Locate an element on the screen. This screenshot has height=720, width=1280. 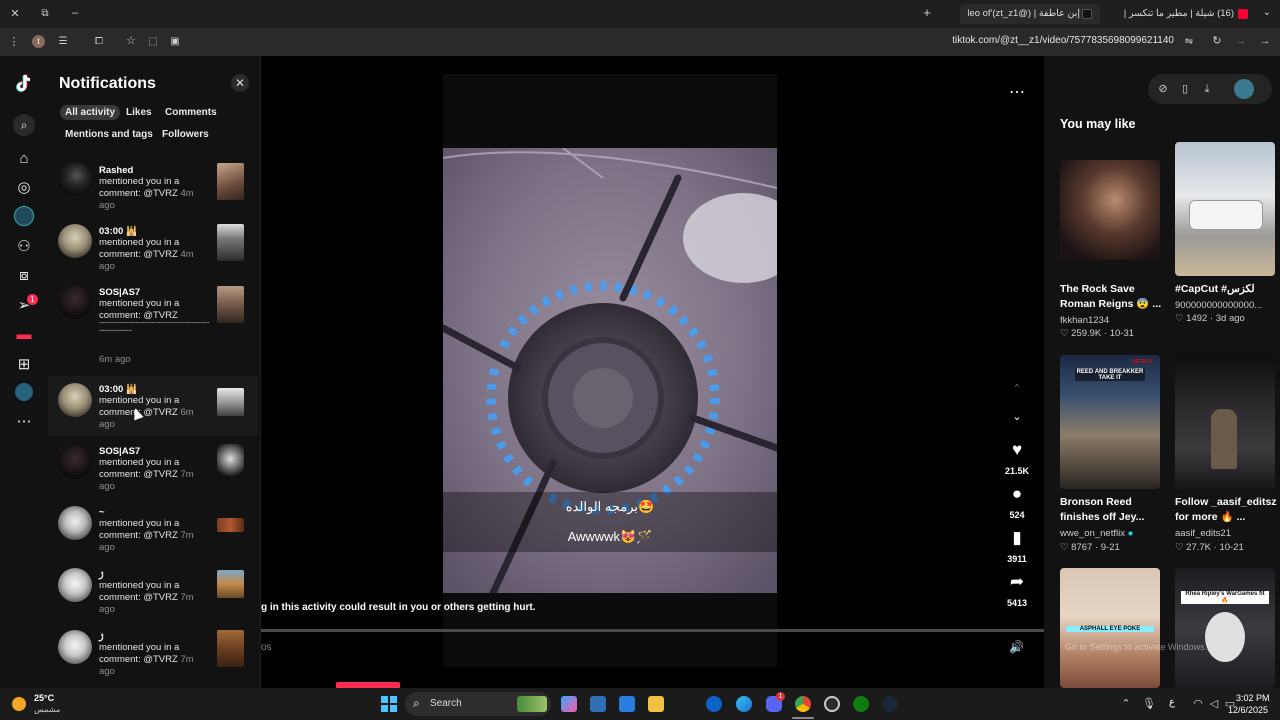
steam-icon is located at coordinates (890, 704).